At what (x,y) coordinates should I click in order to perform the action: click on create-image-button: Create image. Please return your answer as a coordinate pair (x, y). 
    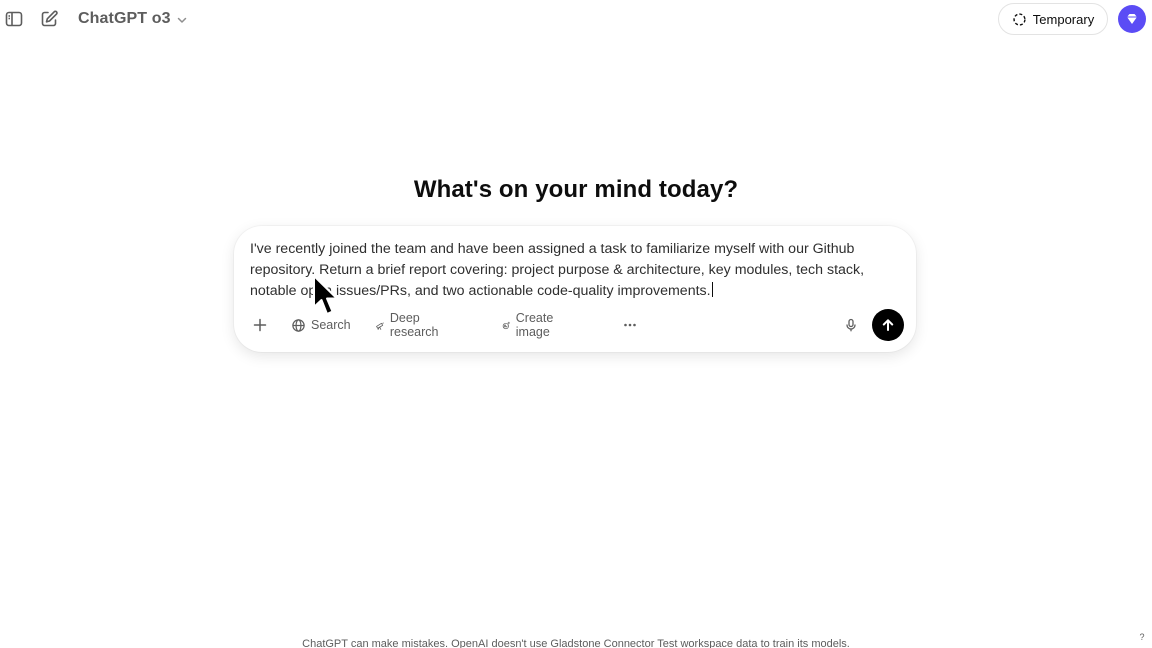
    Looking at the image, I should click on (531, 325).